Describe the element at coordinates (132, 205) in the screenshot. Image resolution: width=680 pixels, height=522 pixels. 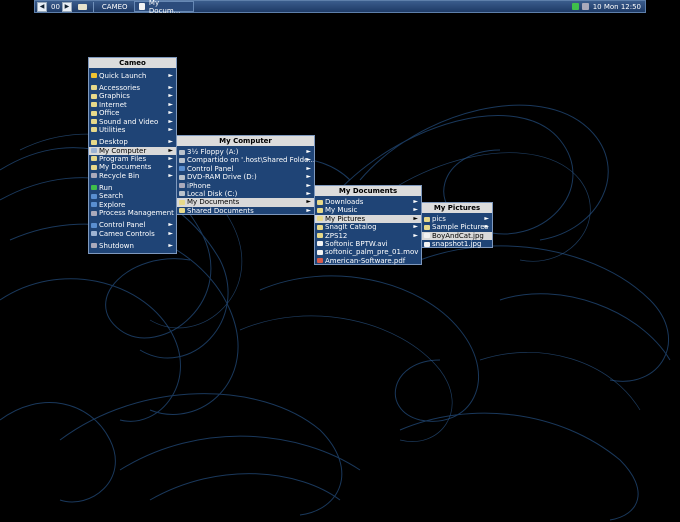
I see `menu-item-explore: Explore` at that location.